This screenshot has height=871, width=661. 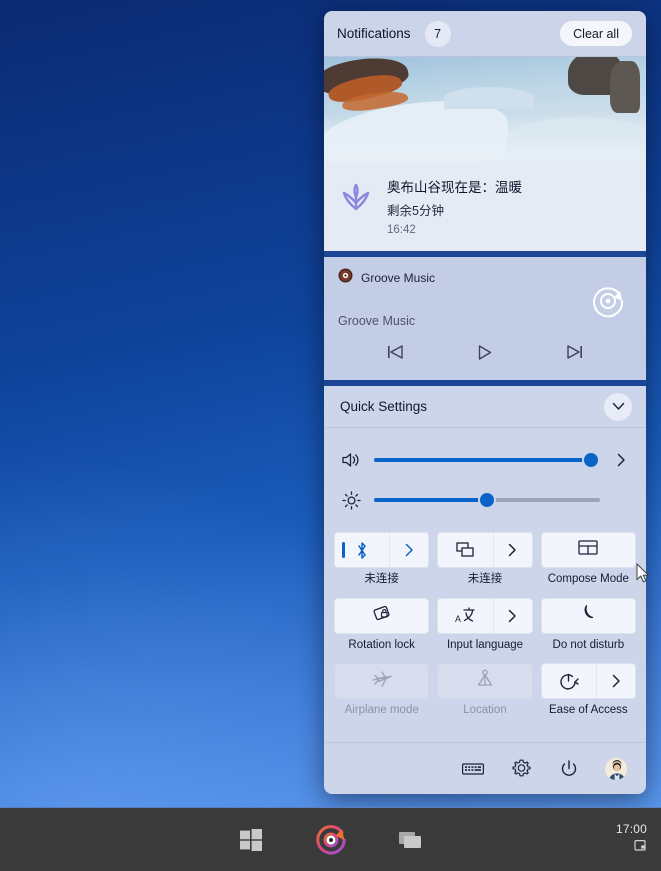 I want to click on compose-mode-tile: Compose Mode, so click(x=588, y=559).